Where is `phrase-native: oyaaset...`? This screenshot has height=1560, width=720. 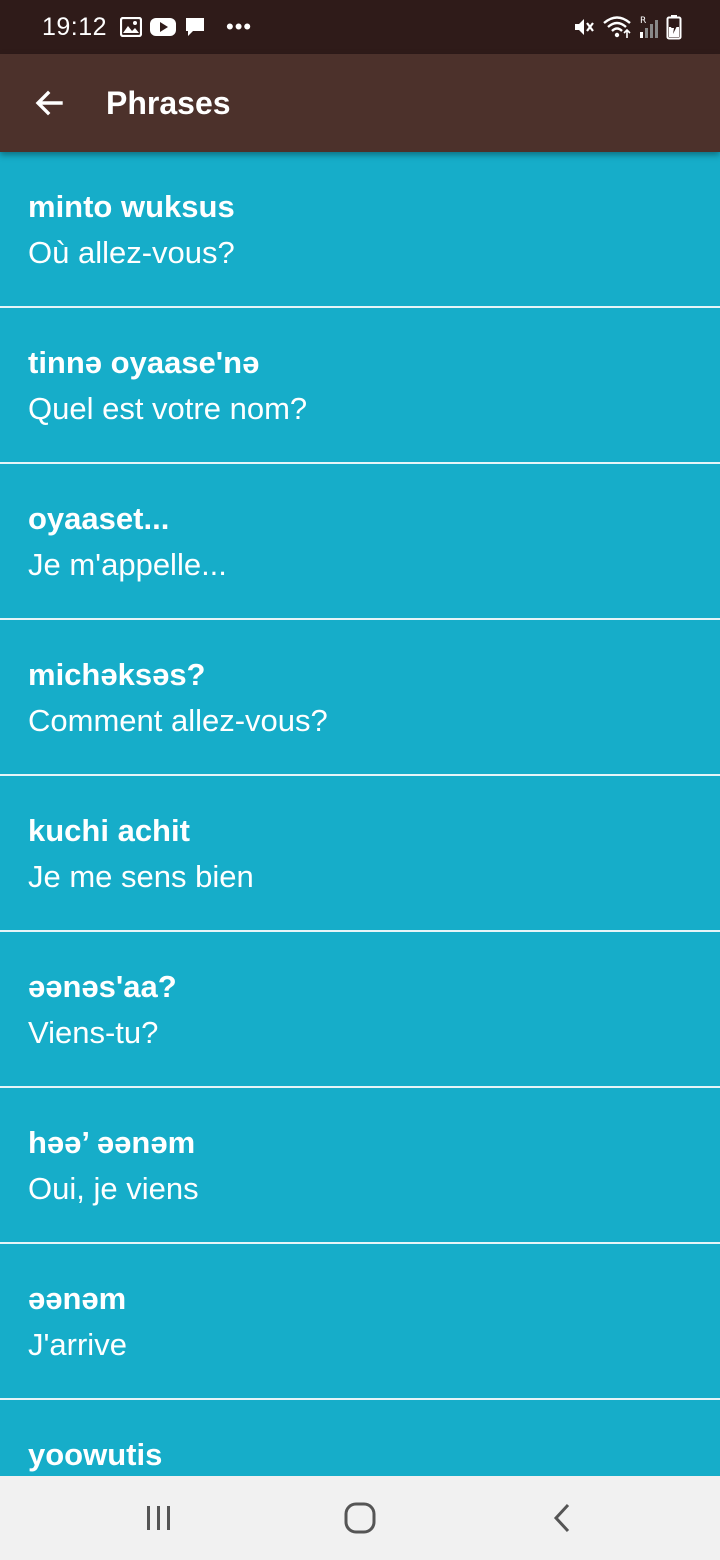
phrase-native: oyaaset... is located at coordinates (99, 518).